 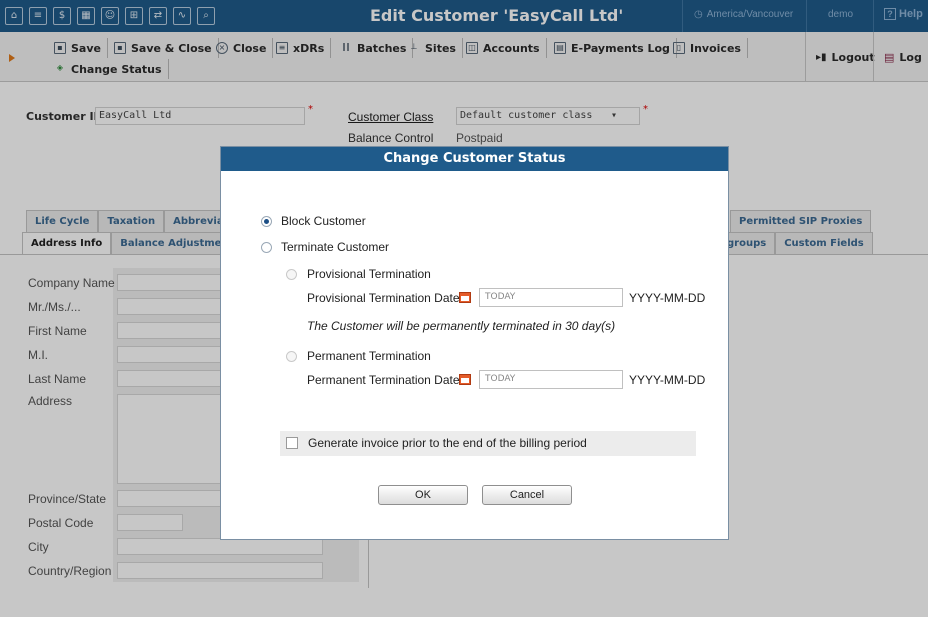 What do you see at coordinates (292, 443) in the screenshot?
I see `generate-invoice-checkbox` at bounding box center [292, 443].